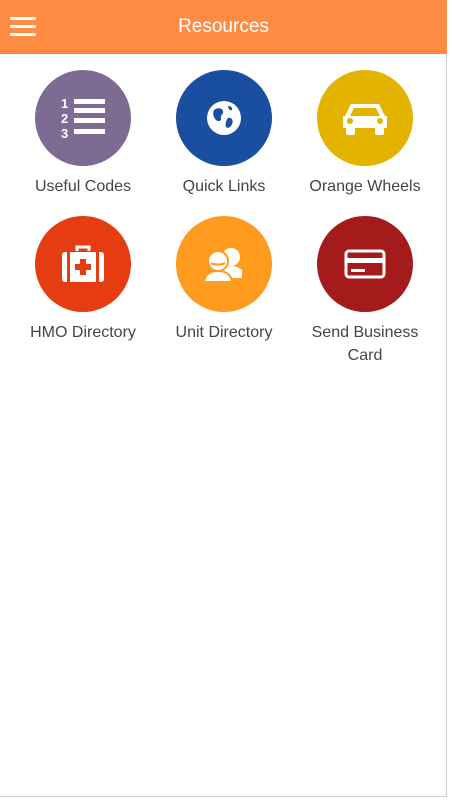 This screenshot has width=452, height=800. I want to click on tile-send-business-card: Send Business Card, so click(365, 291).